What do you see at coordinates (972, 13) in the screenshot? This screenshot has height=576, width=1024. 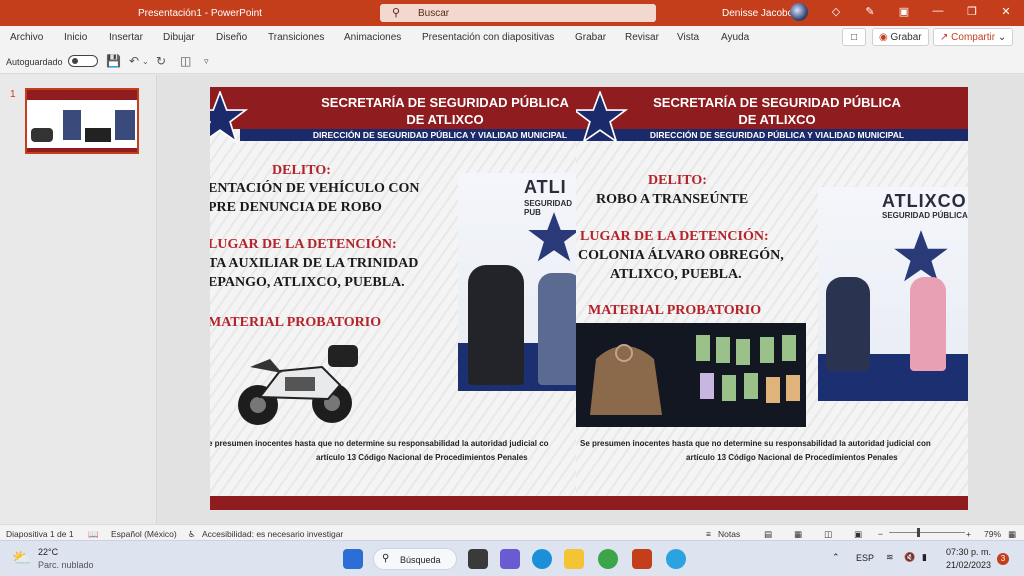 I see `restore-icon: ❐` at bounding box center [972, 13].